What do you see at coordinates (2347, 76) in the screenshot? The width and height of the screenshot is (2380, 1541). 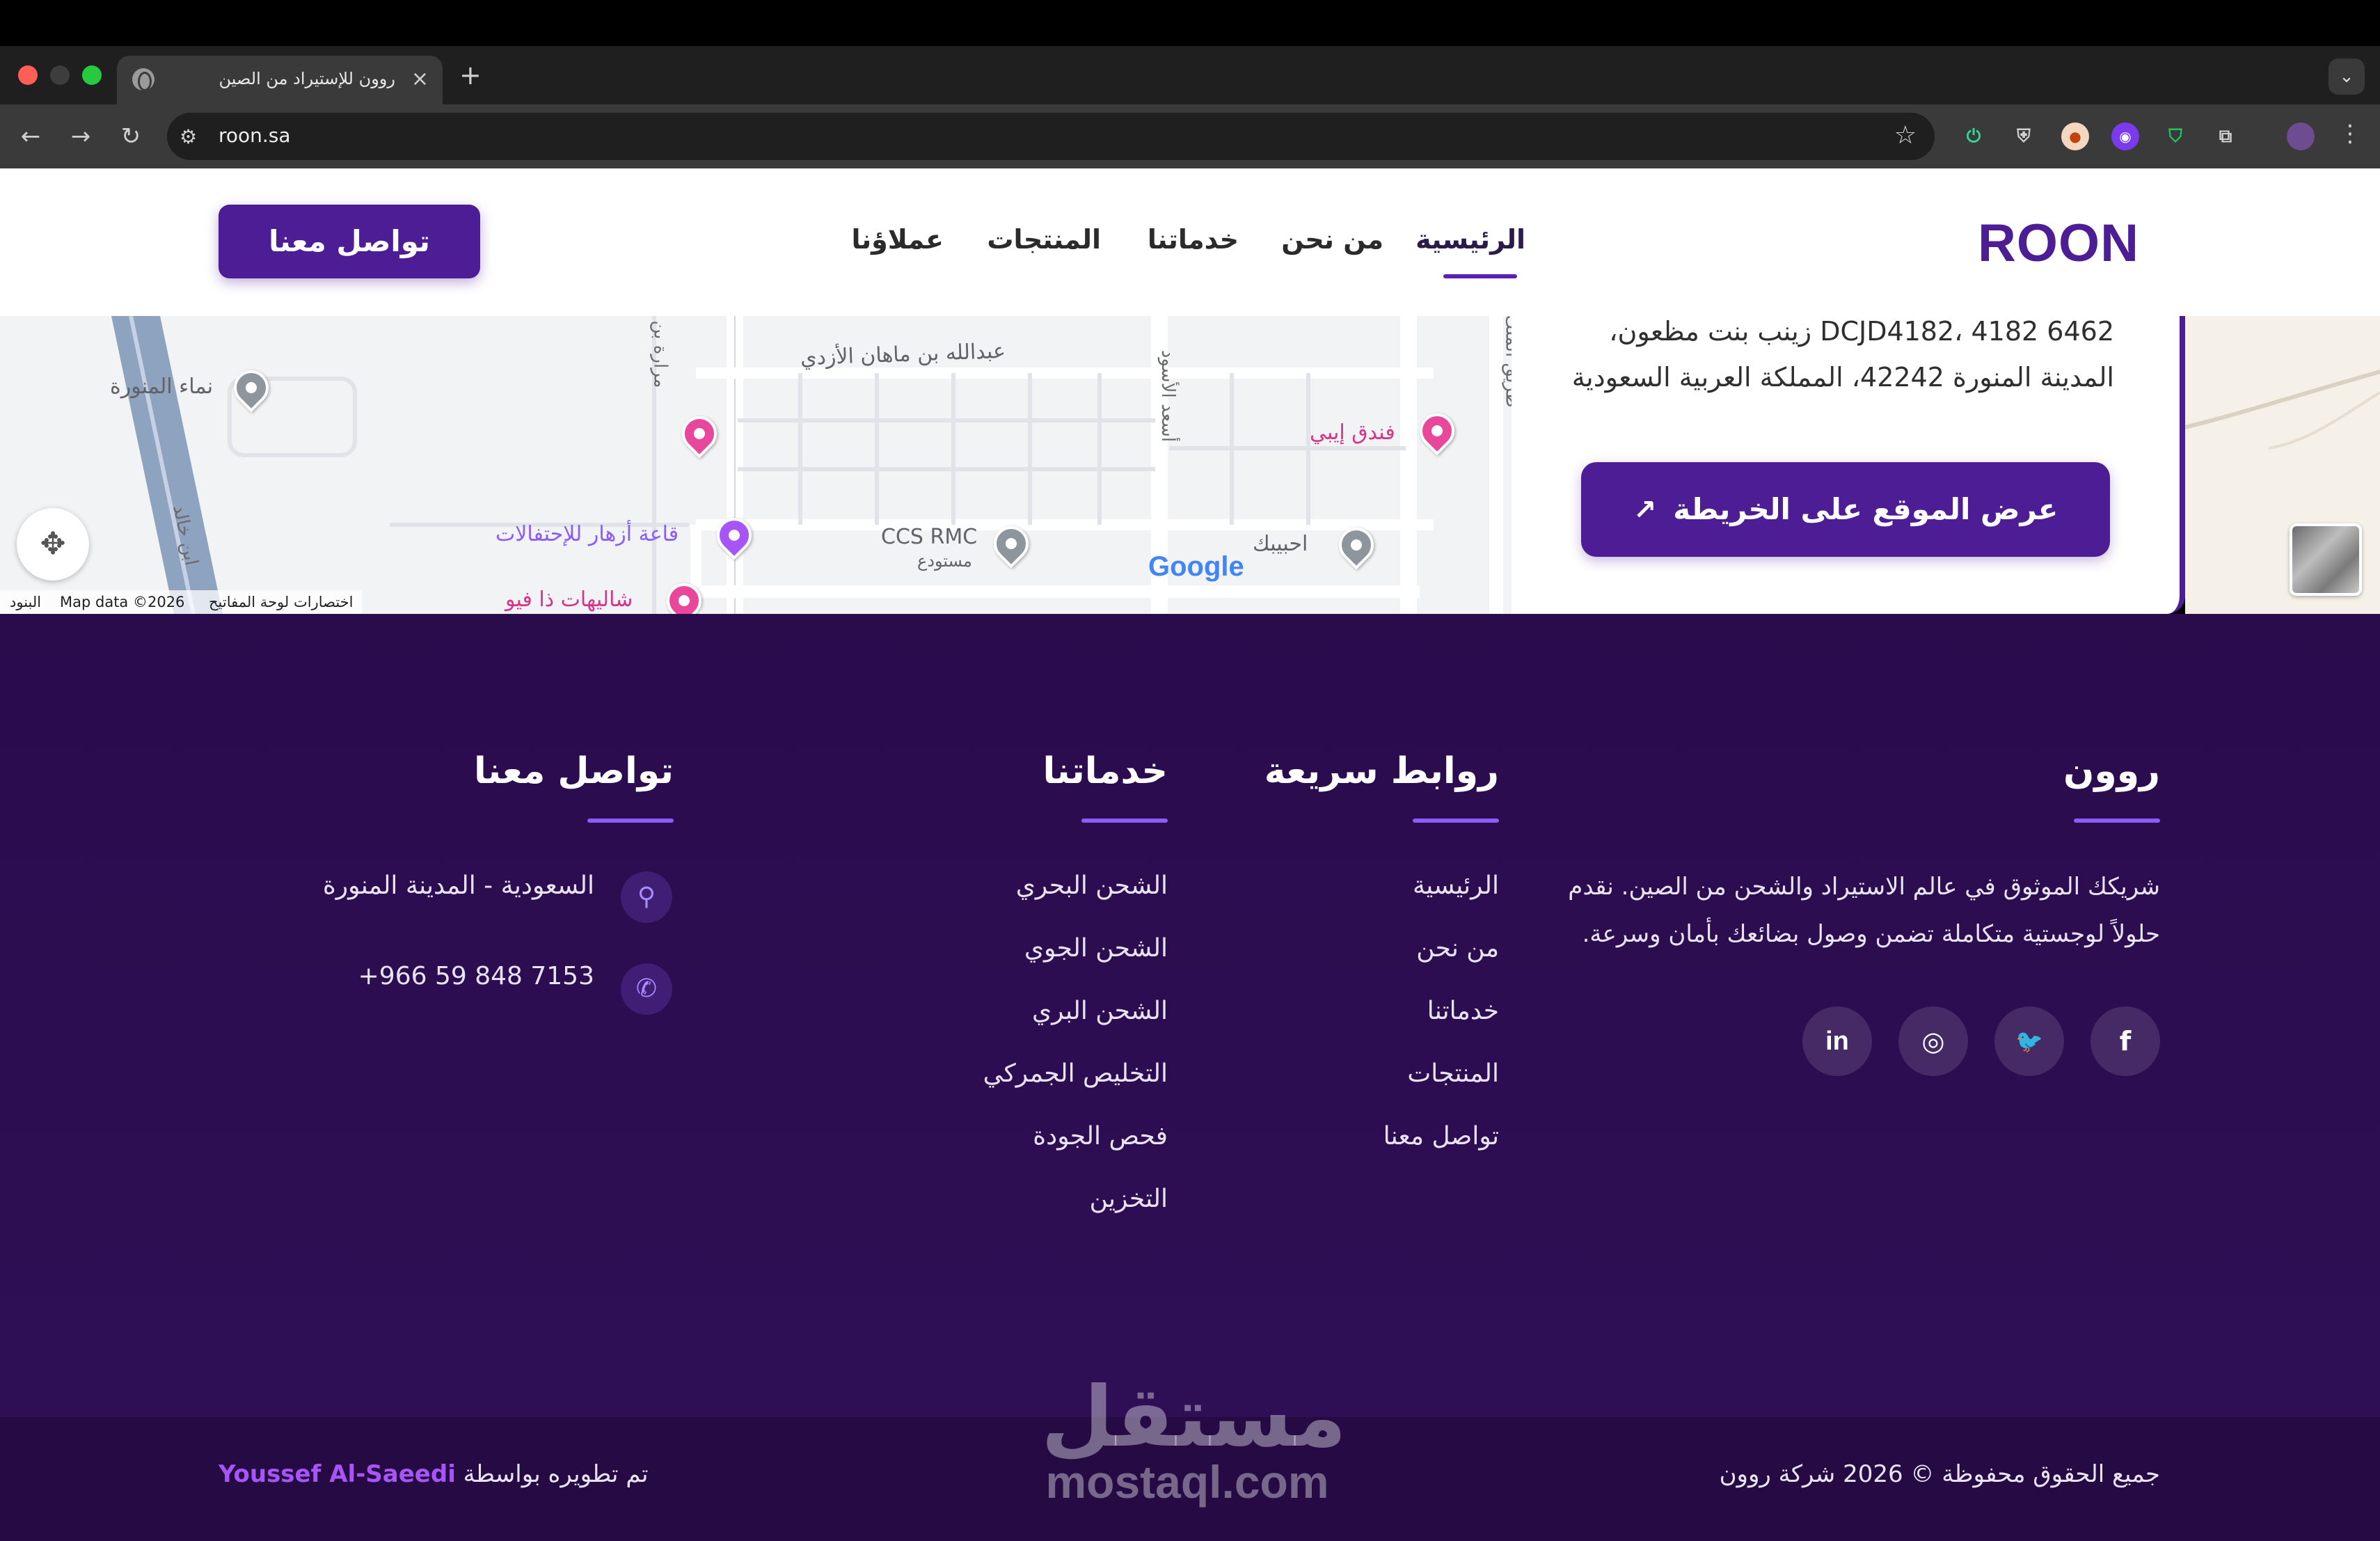 I see `tab-search-button: ⌄` at bounding box center [2347, 76].